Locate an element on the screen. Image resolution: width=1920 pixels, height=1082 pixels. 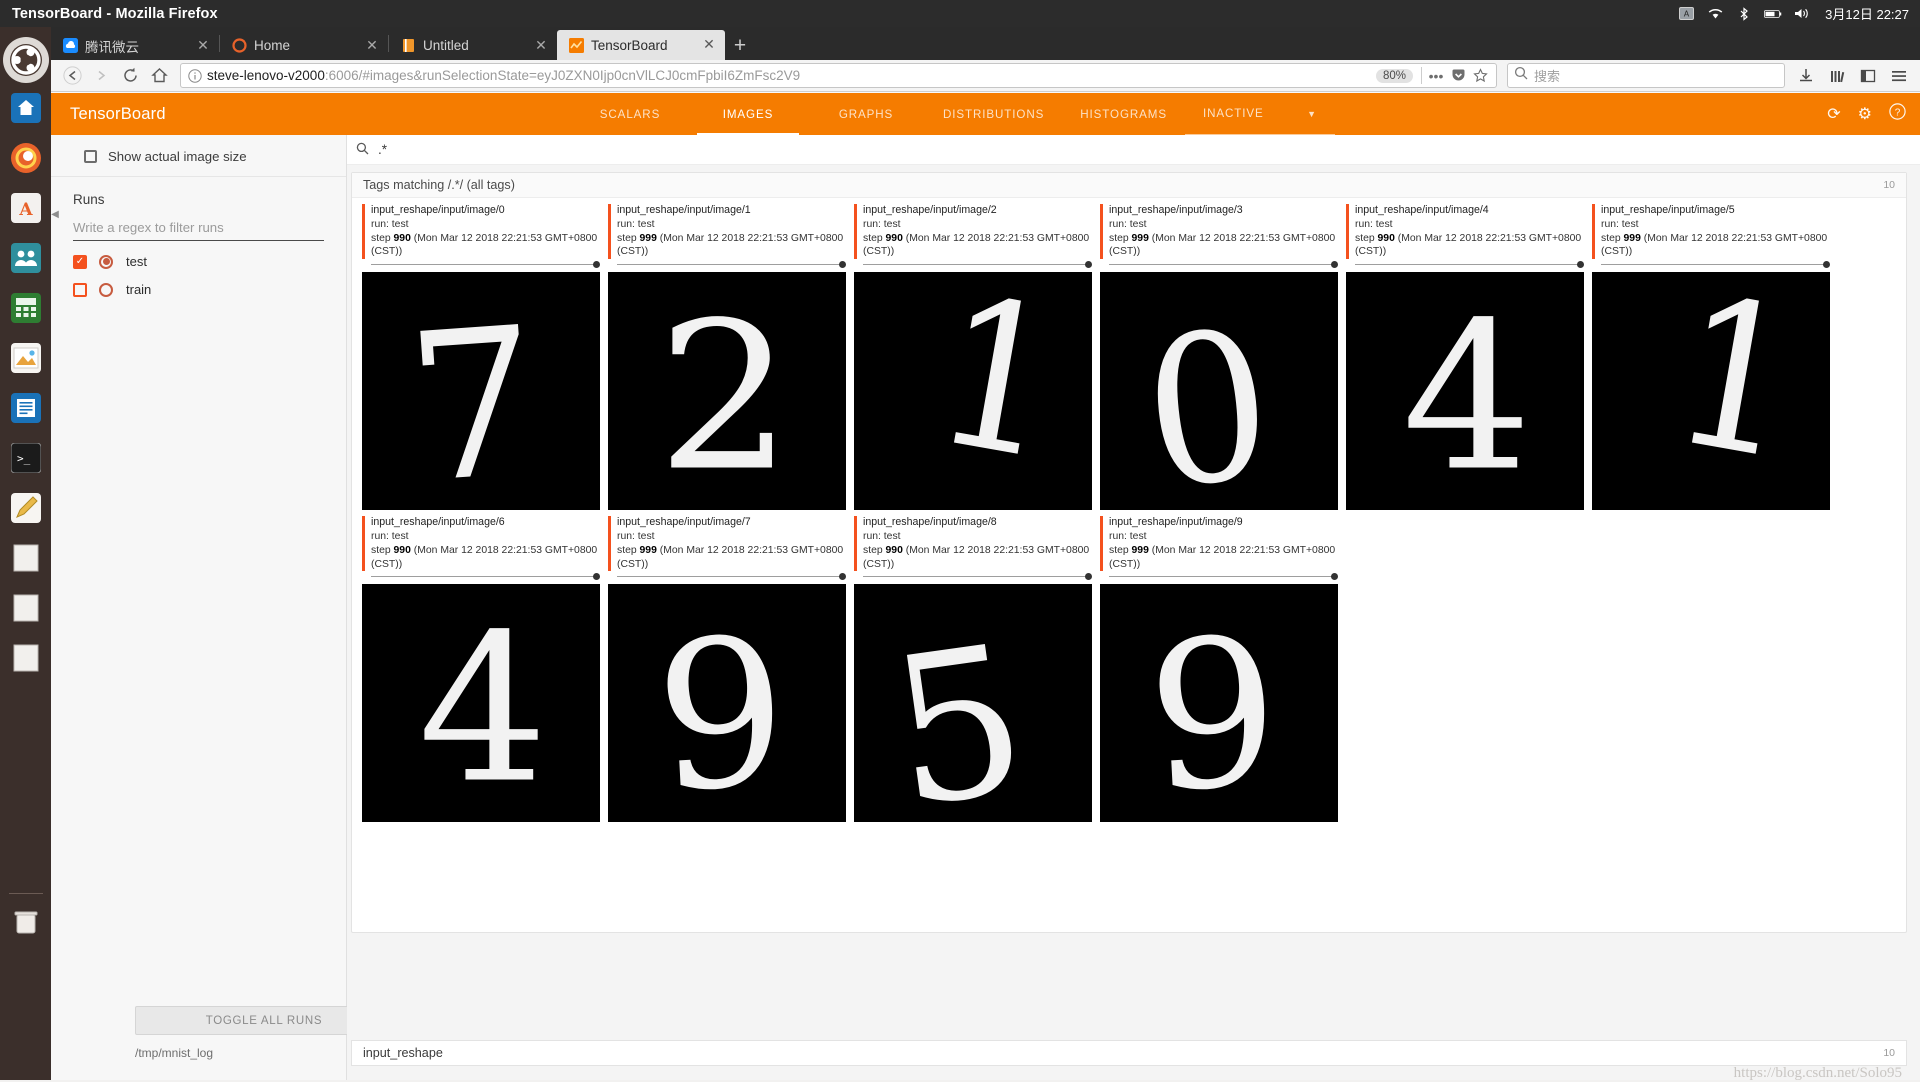
run-radio-train is located at coordinates (106, 289).